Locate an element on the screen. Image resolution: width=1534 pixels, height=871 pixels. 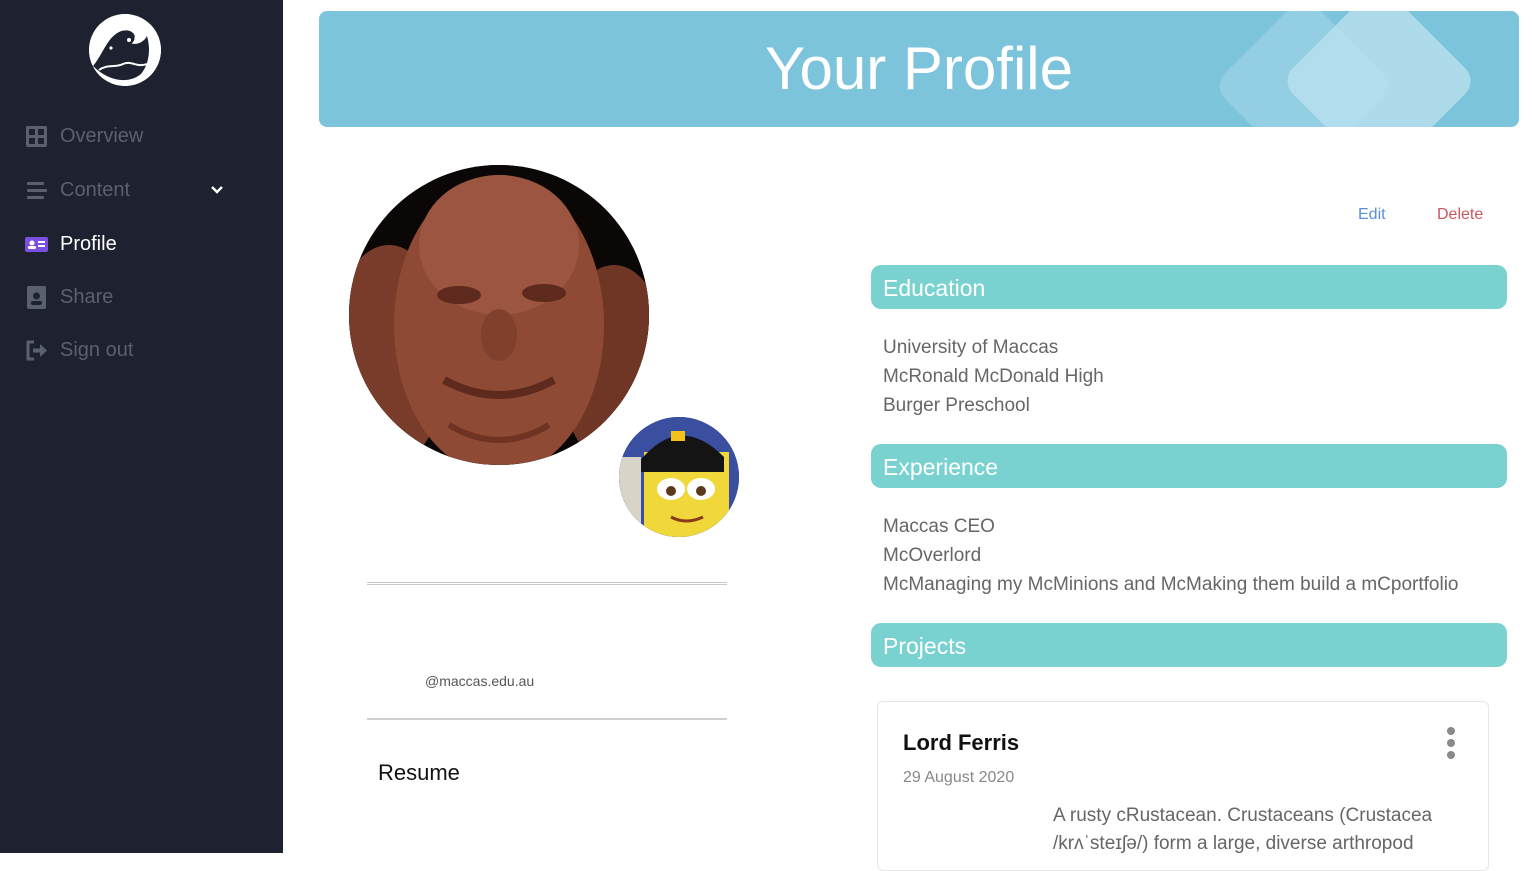
grid-icon is located at coordinates (36, 136).